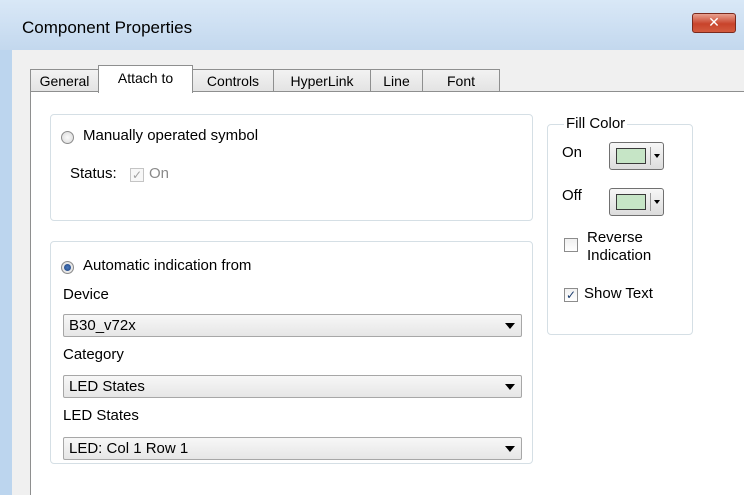 This screenshot has width=744, height=495. I want to click on close-button: ✕, so click(714, 23).